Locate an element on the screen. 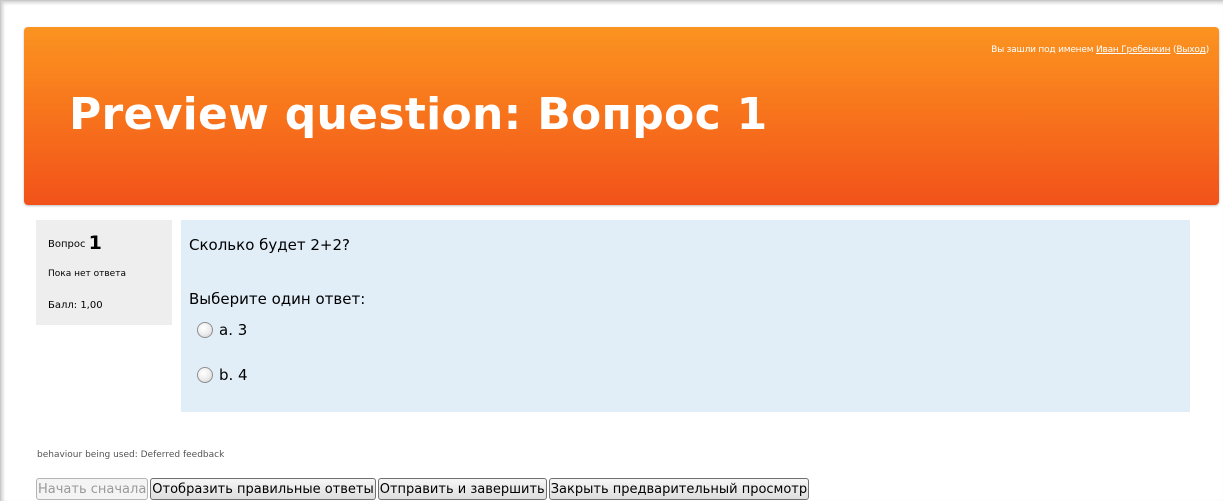 The height and width of the screenshot is (502, 1224). question-info-panel: Вопрос 1 Пока нет ответа Балл: 1,00 is located at coordinates (104, 272).